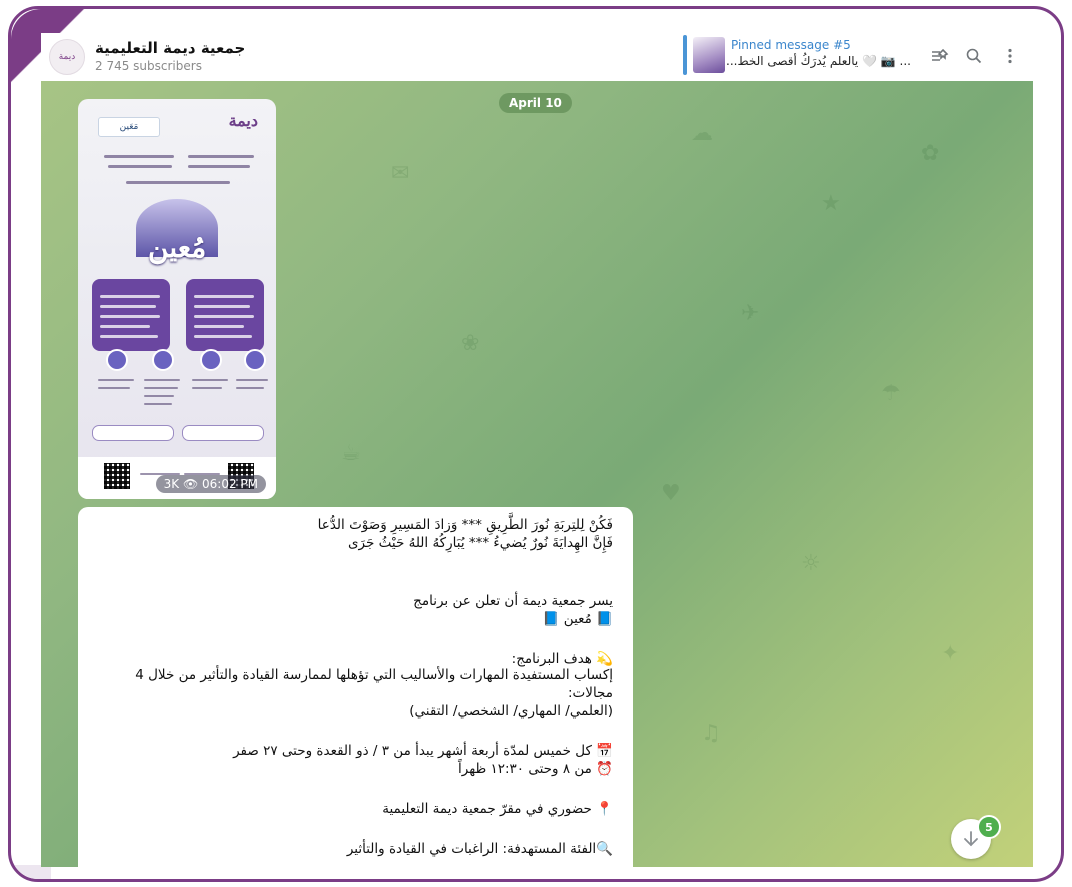 The width and height of the screenshot is (1072, 887). What do you see at coordinates (535, 769) in the screenshot?
I see `time-line: ⏰ من ٨ وحتى ١٢:٣٠ ظهراً` at bounding box center [535, 769].